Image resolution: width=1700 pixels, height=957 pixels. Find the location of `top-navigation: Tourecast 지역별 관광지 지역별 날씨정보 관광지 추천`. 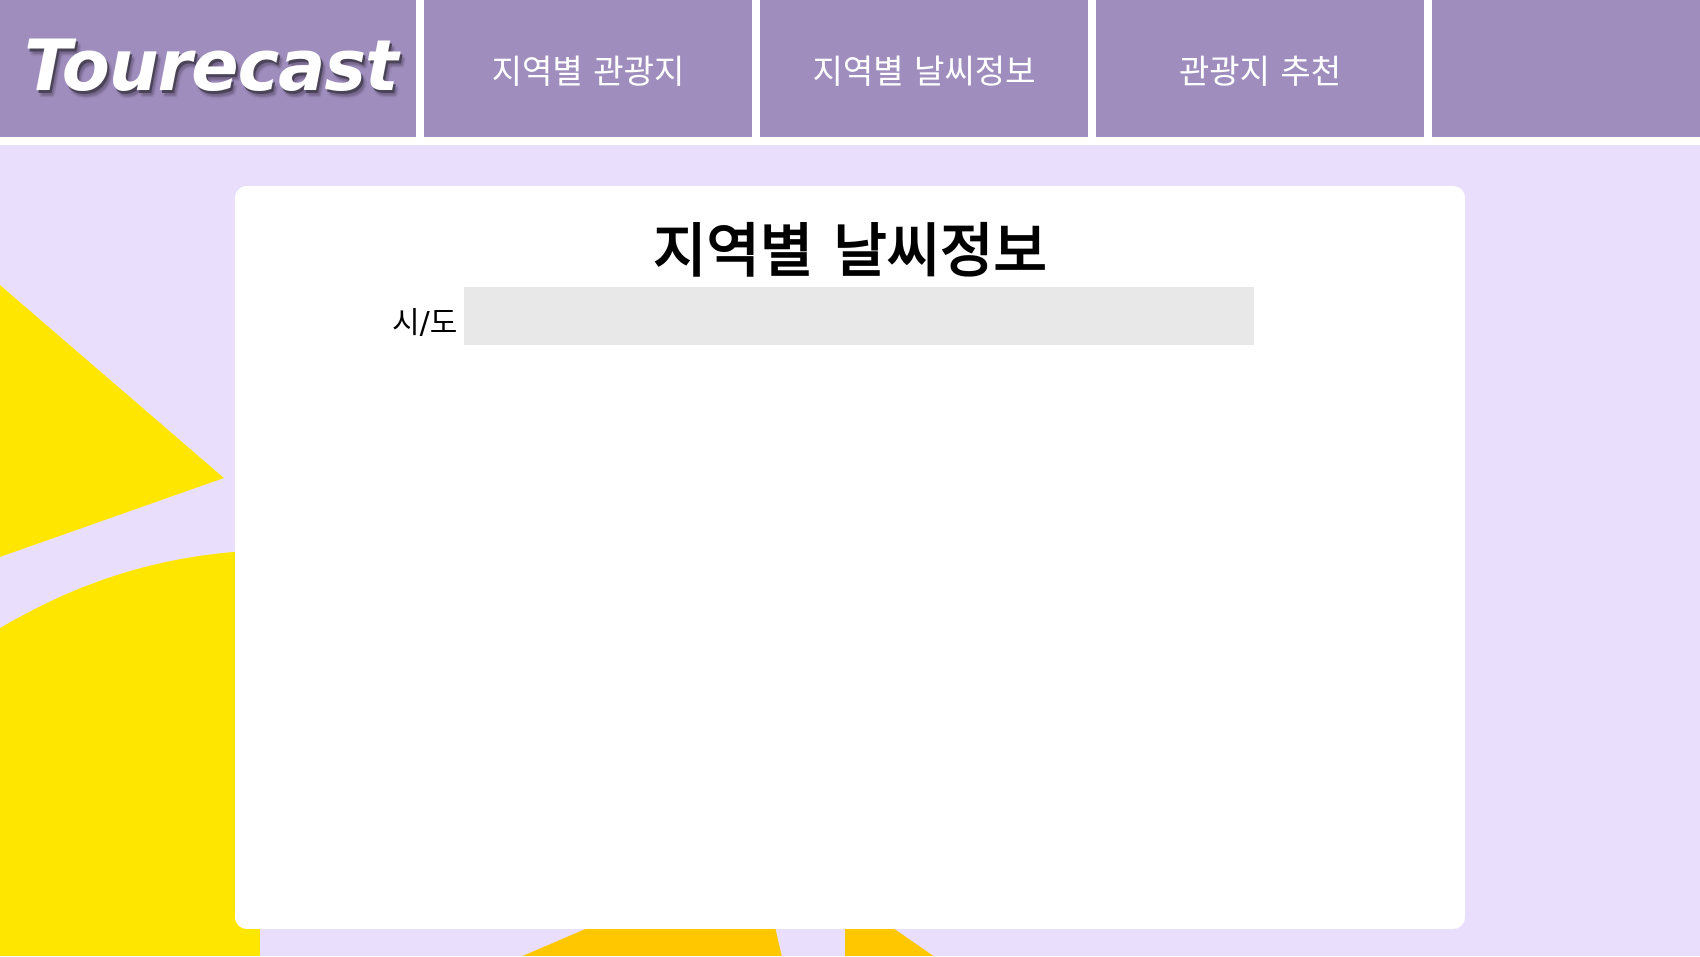

top-navigation: Tourecast 지역별 관광지 지역별 날씨정보 관광지 추천 is located at coordinates (850, 68).